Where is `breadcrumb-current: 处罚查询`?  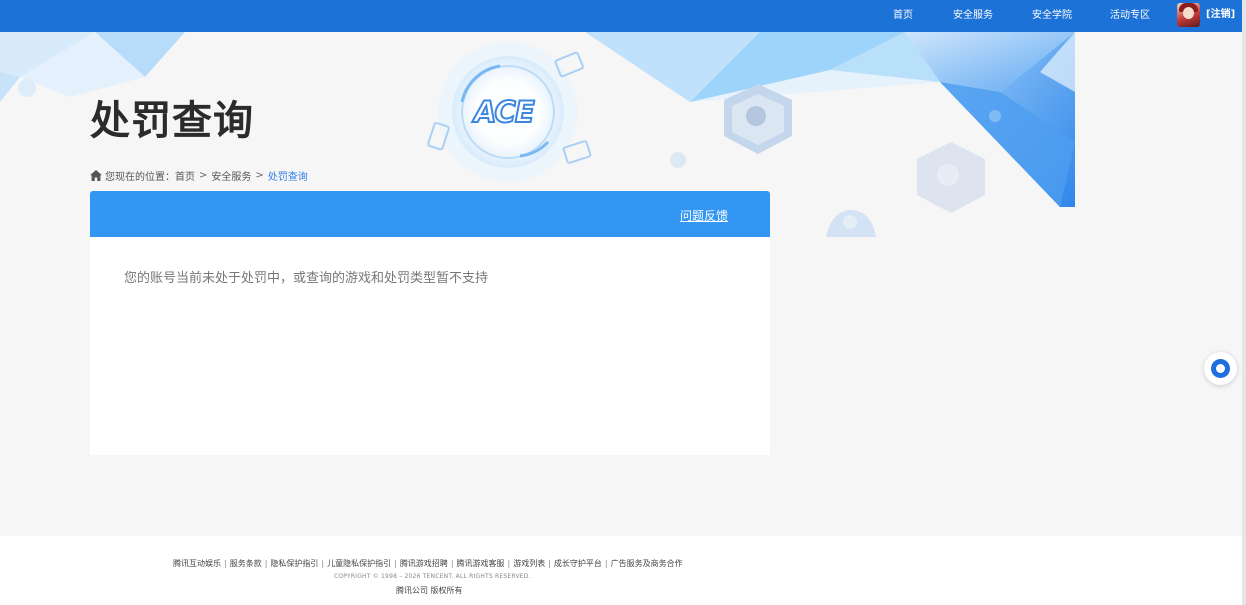
breadcrumb-current: 处罚查询 is located at coordinates (287, 177).